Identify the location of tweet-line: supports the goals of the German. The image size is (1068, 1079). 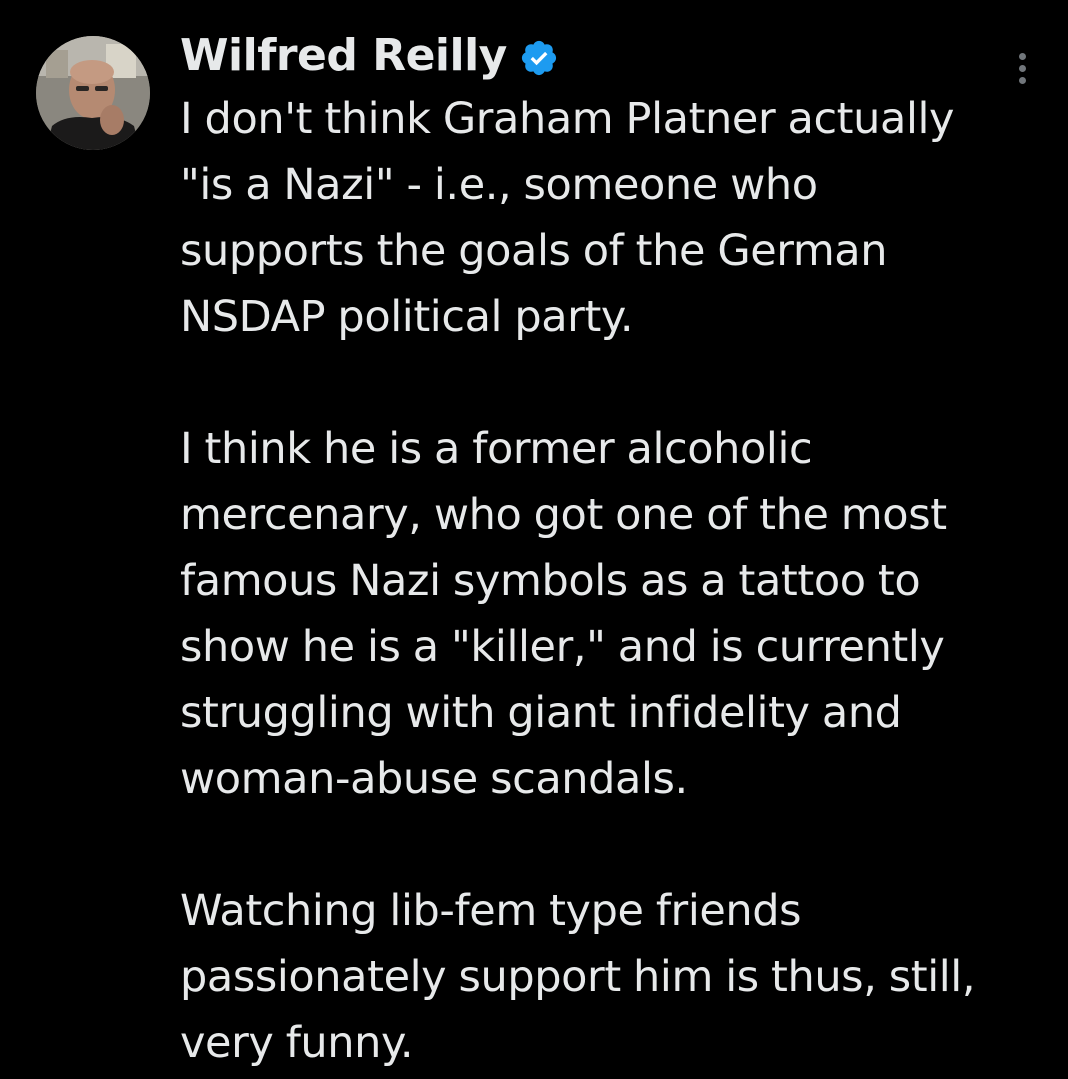
(534, 251).